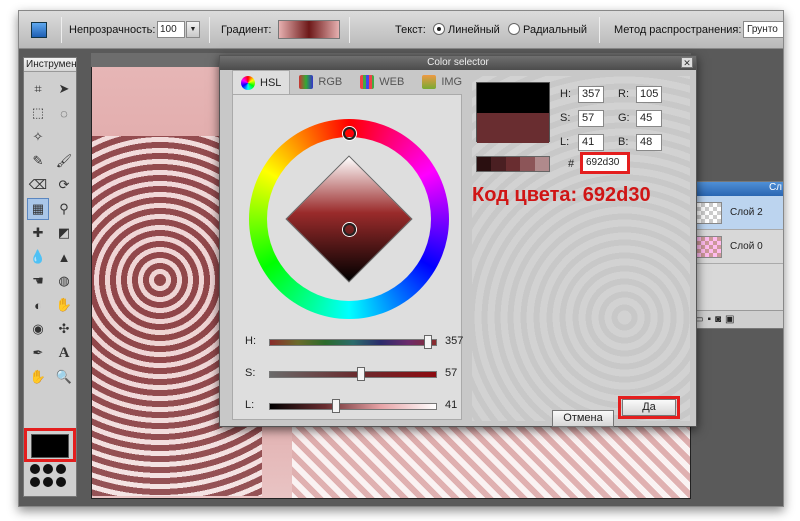 The image size is (800, 521). Describe the element at coordinates (38, 353) in the screenshot. I see `eyedropper-icon: ✒` at that location.